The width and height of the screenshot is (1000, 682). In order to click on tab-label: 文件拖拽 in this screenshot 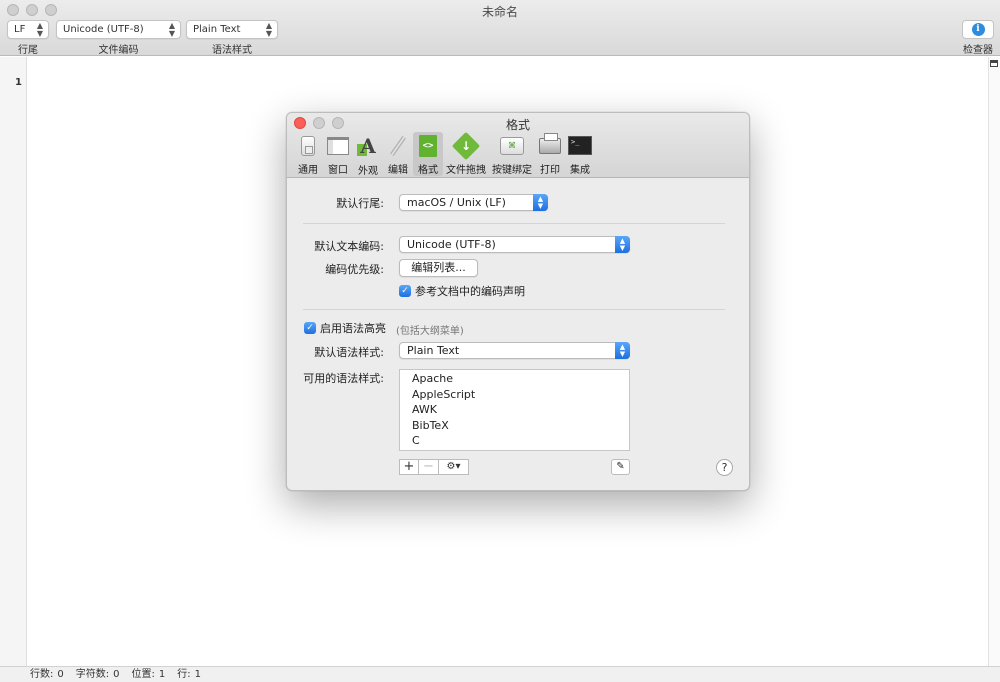, I will do `click(466, 170)`.